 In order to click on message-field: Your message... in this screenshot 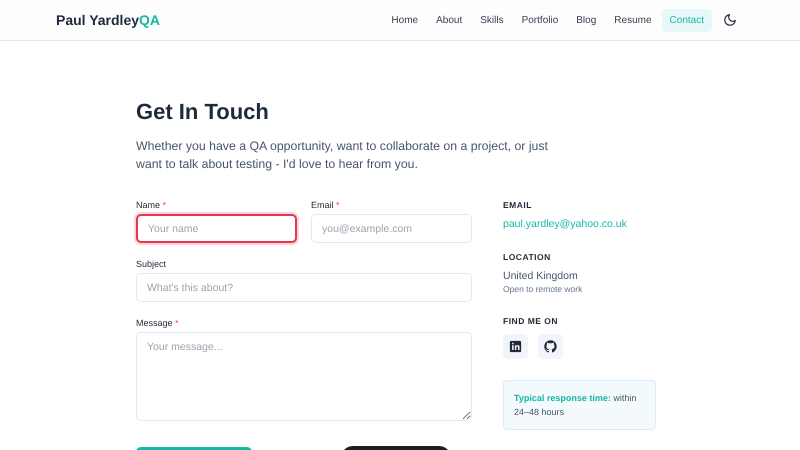, I will do `click(304, 376)`.